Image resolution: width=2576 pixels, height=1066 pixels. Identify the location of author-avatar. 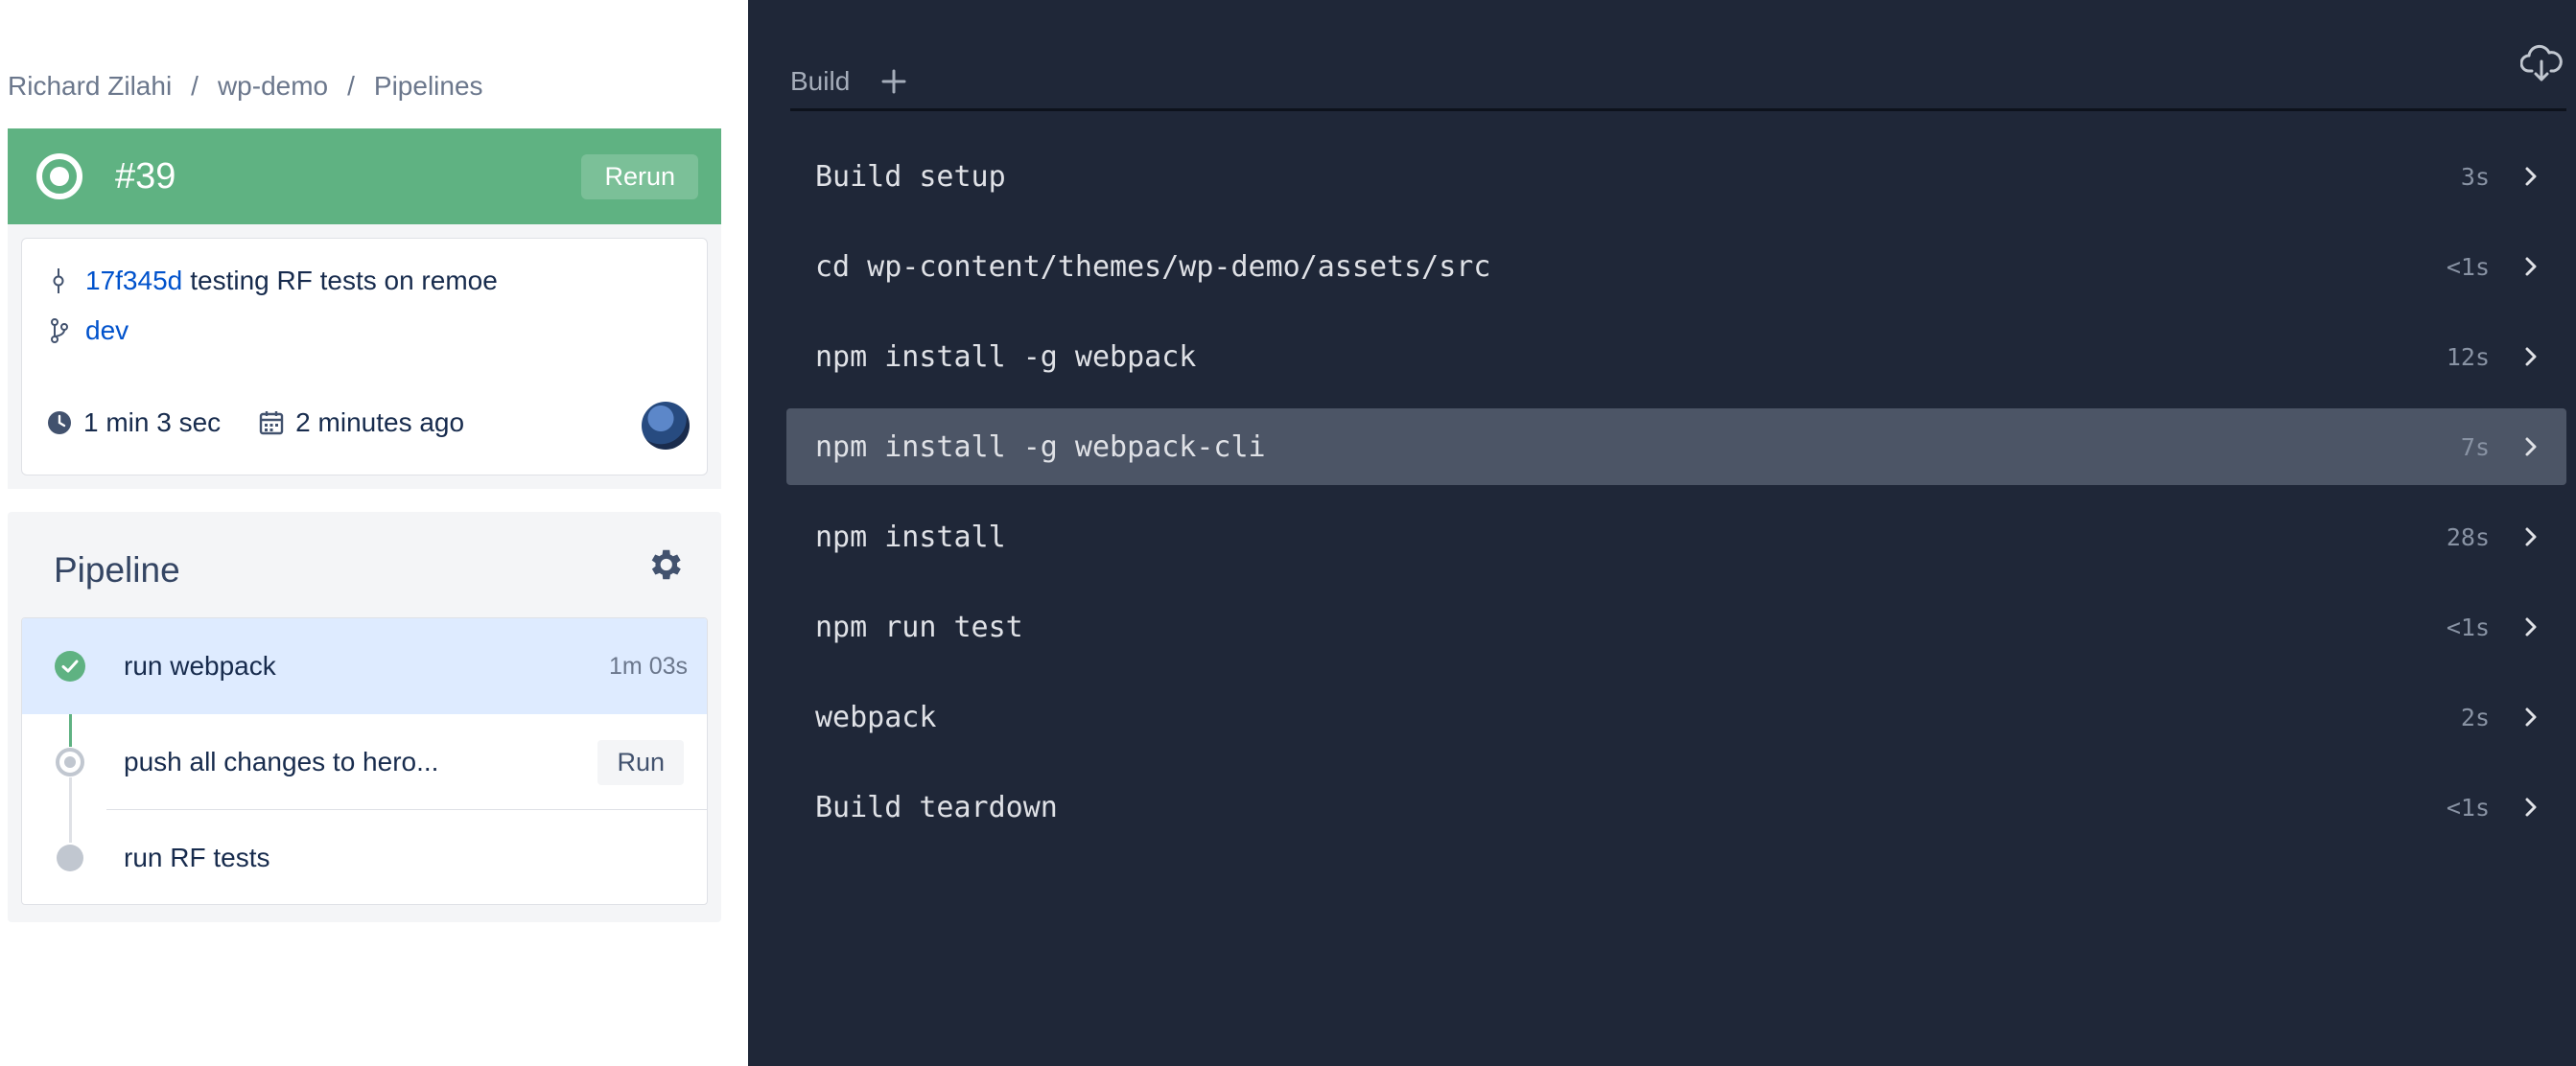
(666, 426).